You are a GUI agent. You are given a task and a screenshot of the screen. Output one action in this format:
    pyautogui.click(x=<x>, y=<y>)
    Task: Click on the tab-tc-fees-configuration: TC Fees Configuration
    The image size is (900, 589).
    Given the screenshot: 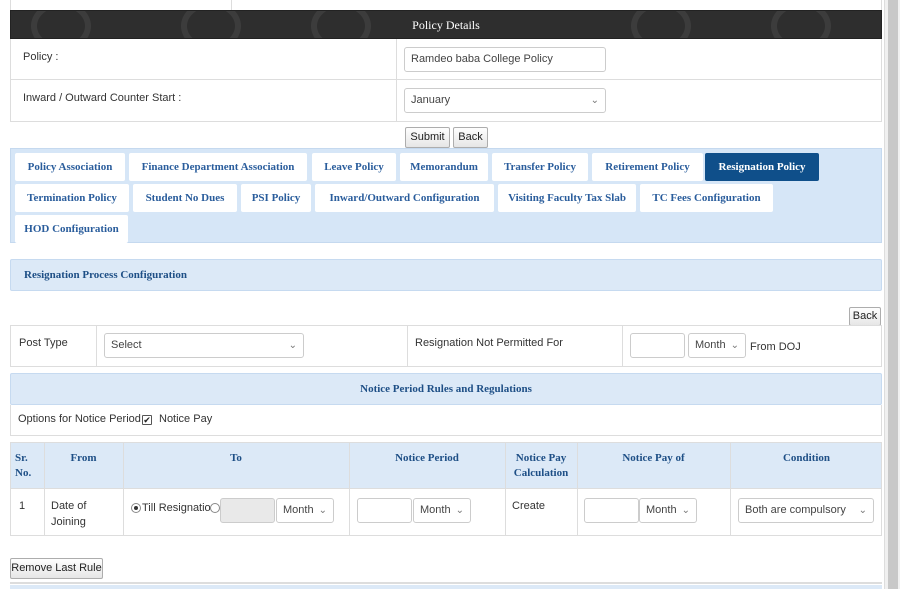 What is the action you would take?
    pyautogui.click(x=706, y=198)
    